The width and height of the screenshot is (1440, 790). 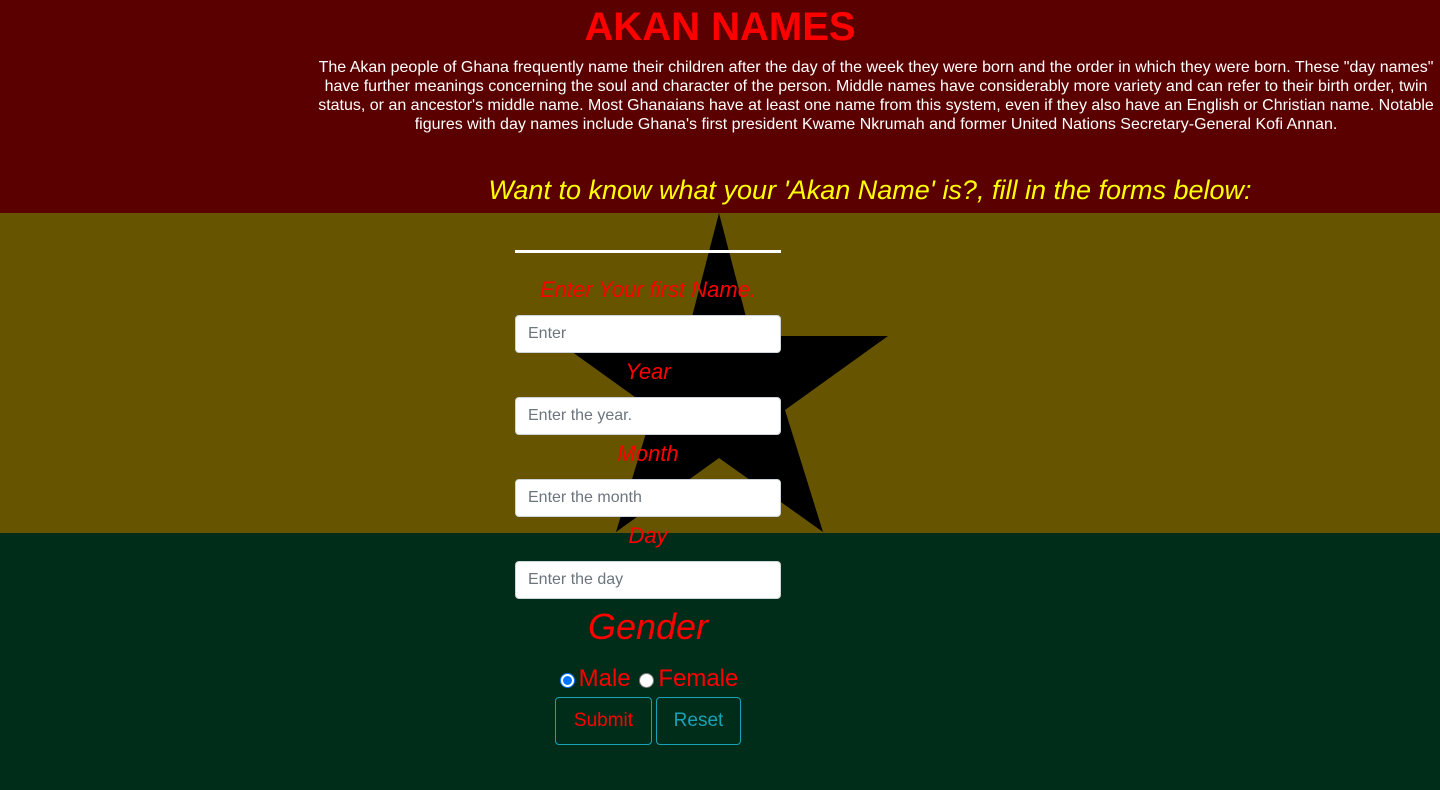 What do you see at coordinates (648, 535) in the screenshot?
I see `day-label: Day` at bounding box center [648, 535].